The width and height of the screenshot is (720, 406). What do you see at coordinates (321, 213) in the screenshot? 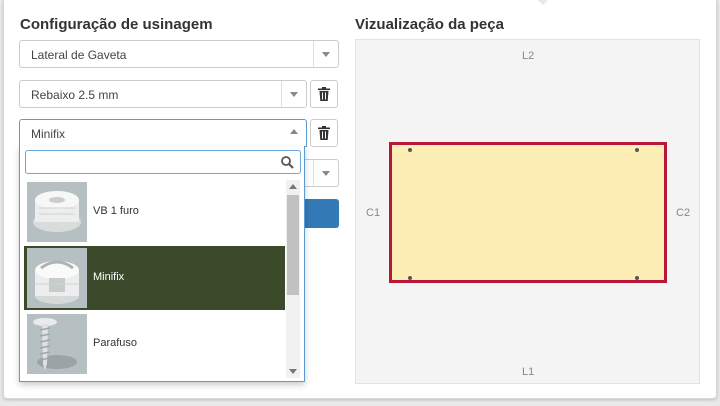
I see `add-machining-button` at bounding box center [321, 213].